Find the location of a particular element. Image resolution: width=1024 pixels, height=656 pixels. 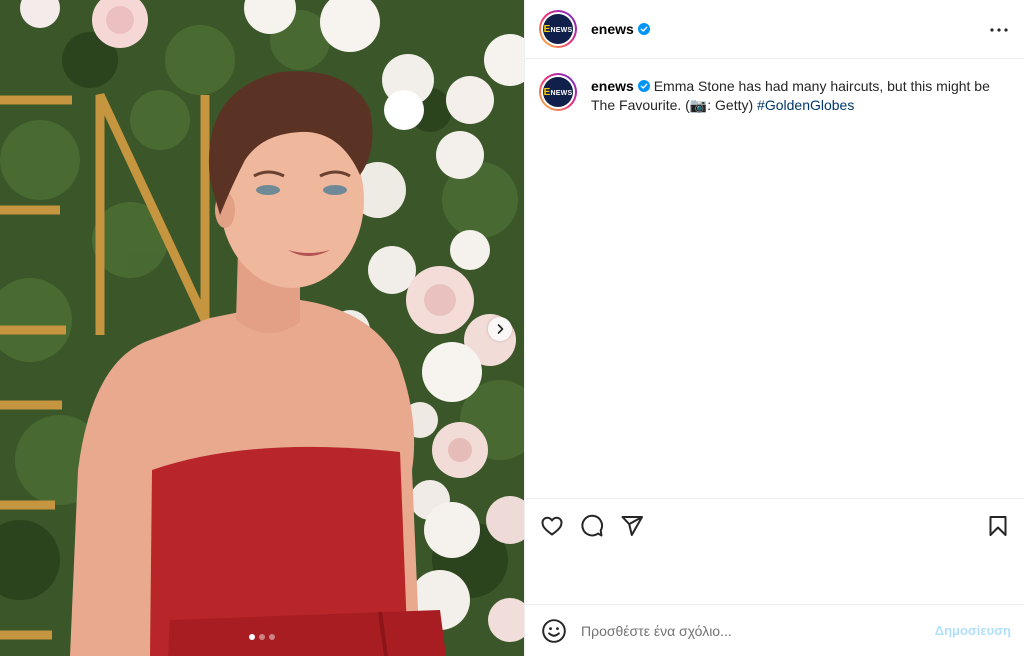

chevron-right-icon is located at coordinates (500, 329).